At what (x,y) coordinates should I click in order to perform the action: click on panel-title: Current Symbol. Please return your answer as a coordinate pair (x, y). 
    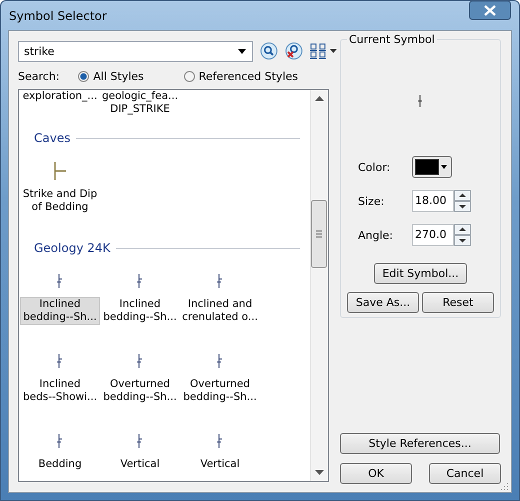
    Looking at the image, I should click on (392, 39).